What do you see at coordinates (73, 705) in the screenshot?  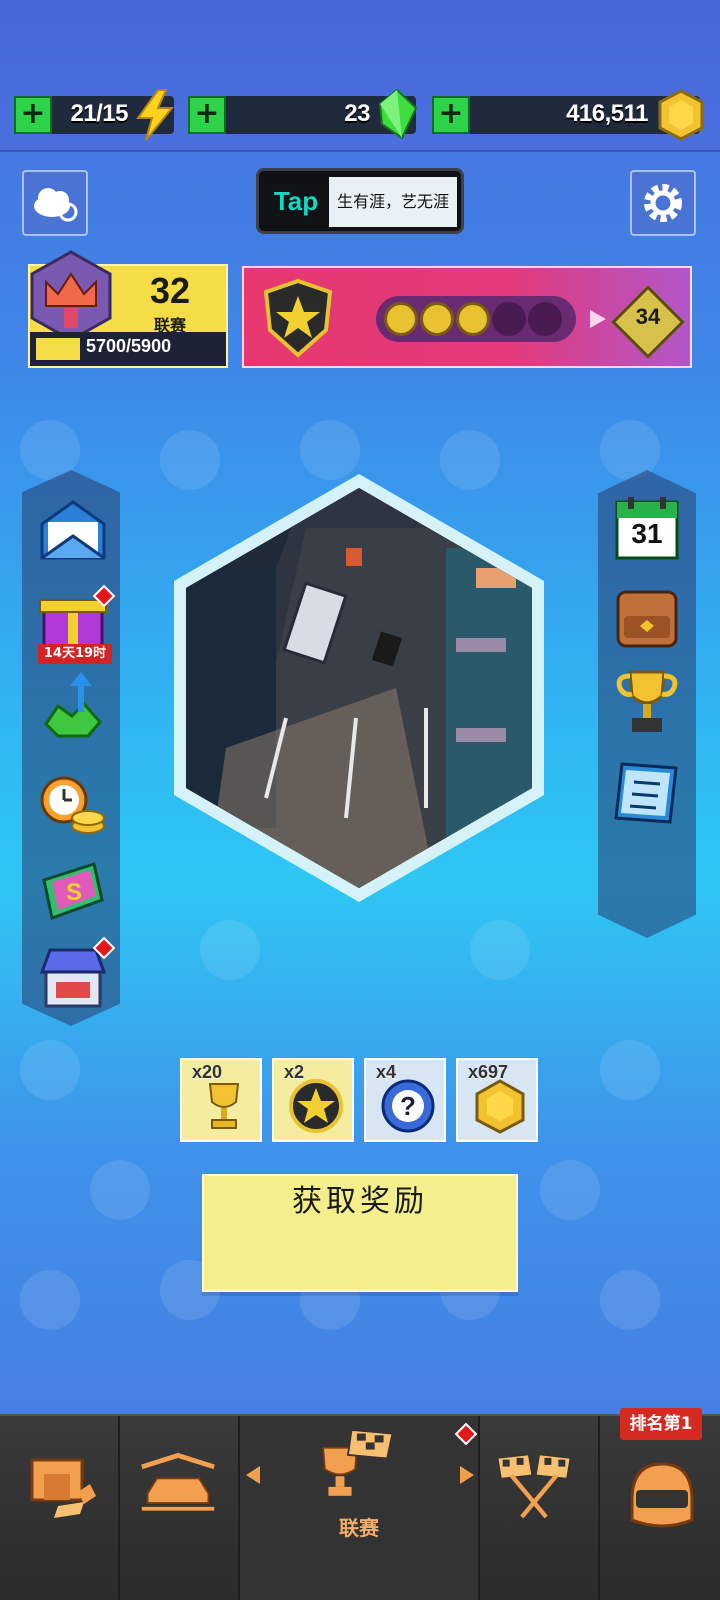 I see `gem-upgrade-icon` at bounding box center [73, 705].